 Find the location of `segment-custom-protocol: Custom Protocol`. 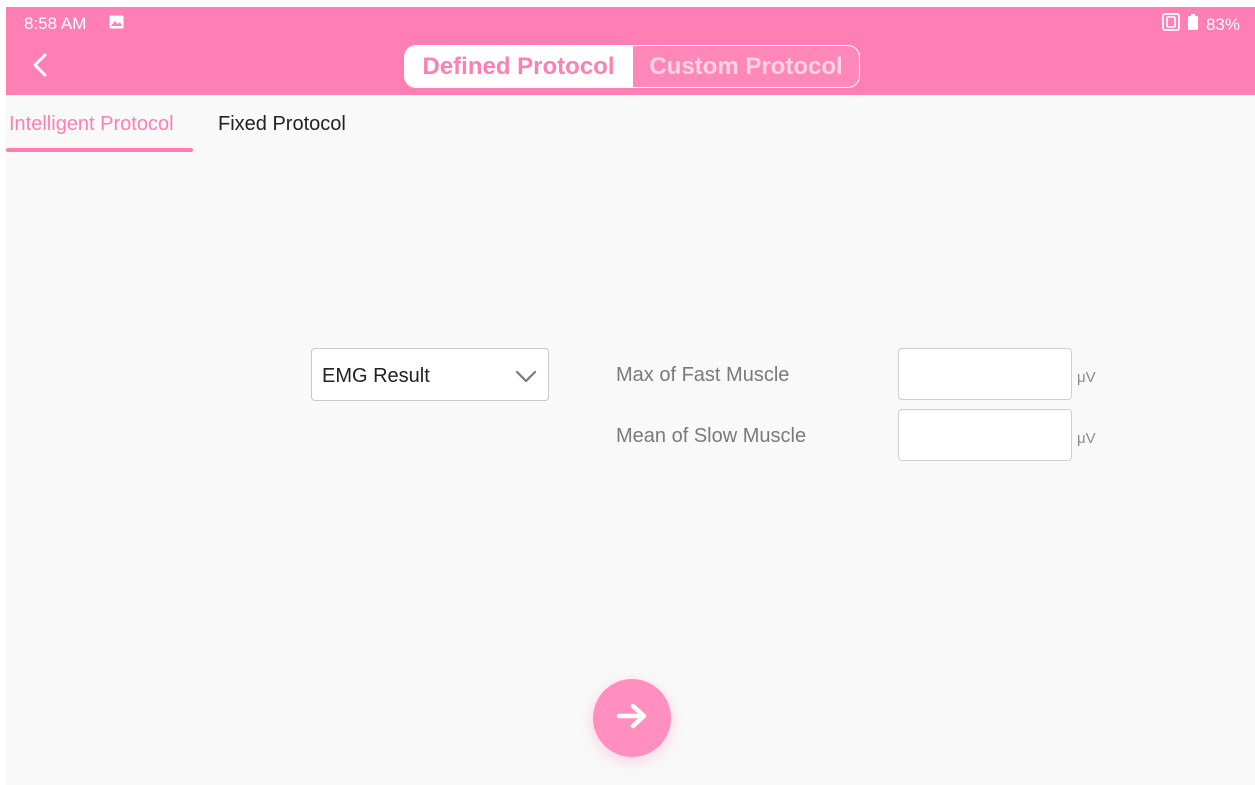

segment-custom-protocol: Custom Protocol is located at coordinates (745, 66).